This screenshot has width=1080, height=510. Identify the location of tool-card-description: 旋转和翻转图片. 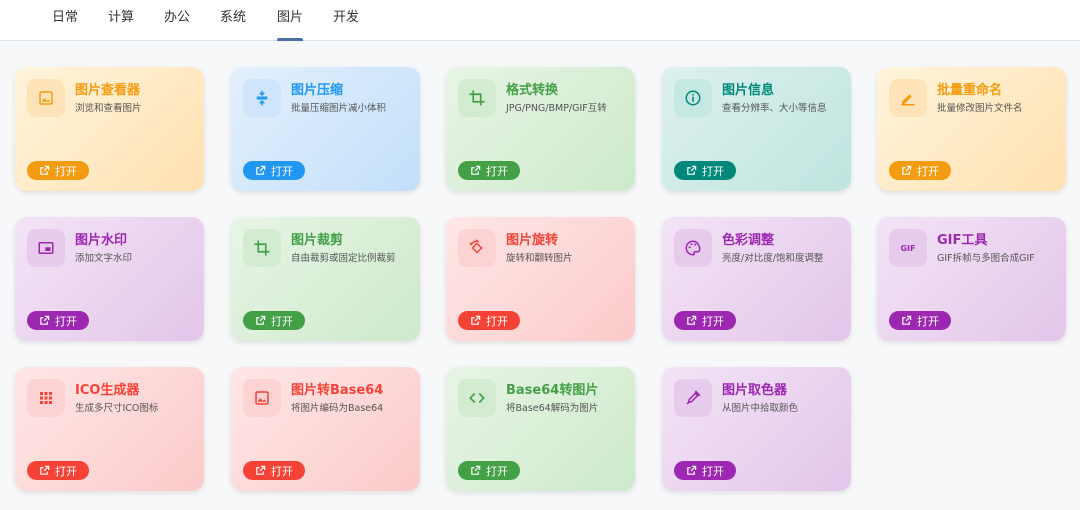
(539, 258).